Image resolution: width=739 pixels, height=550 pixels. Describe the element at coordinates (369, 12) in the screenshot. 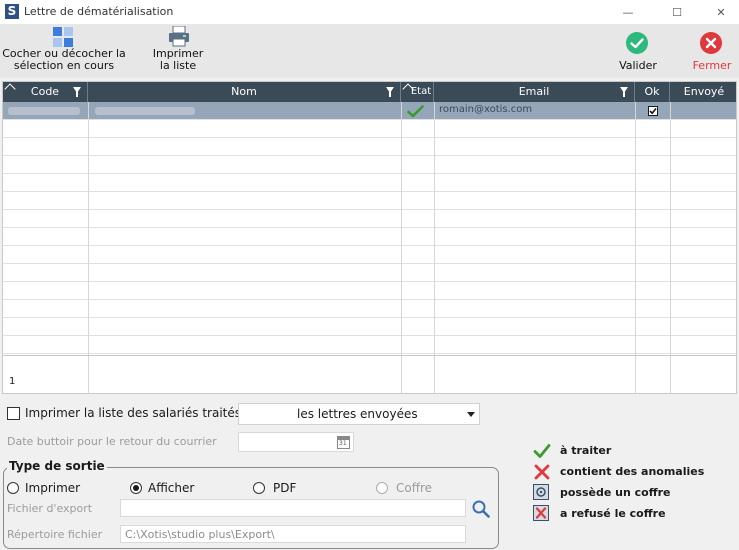

I see `title-bar: S Lettre de dématérialisation — ☐ ✕` at that location.